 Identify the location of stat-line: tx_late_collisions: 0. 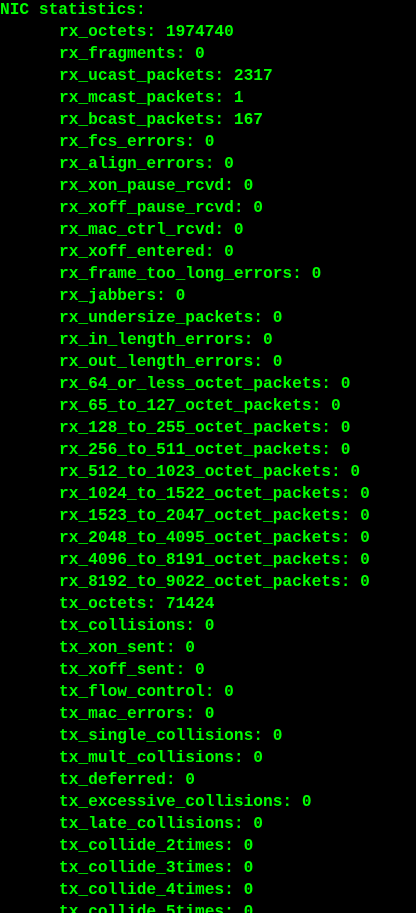
(161, 824).